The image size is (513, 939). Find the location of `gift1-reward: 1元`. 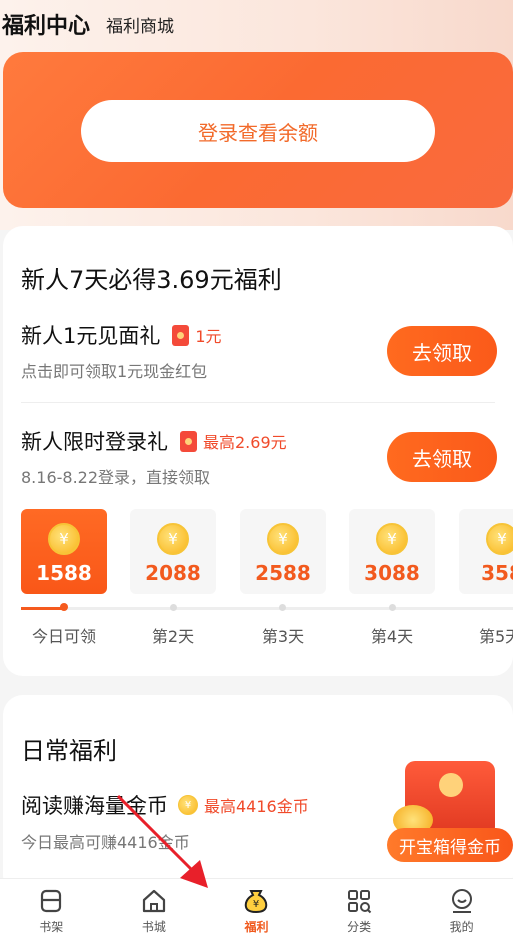

gift1-reward: 1元 is located at coordinates (208, 336).